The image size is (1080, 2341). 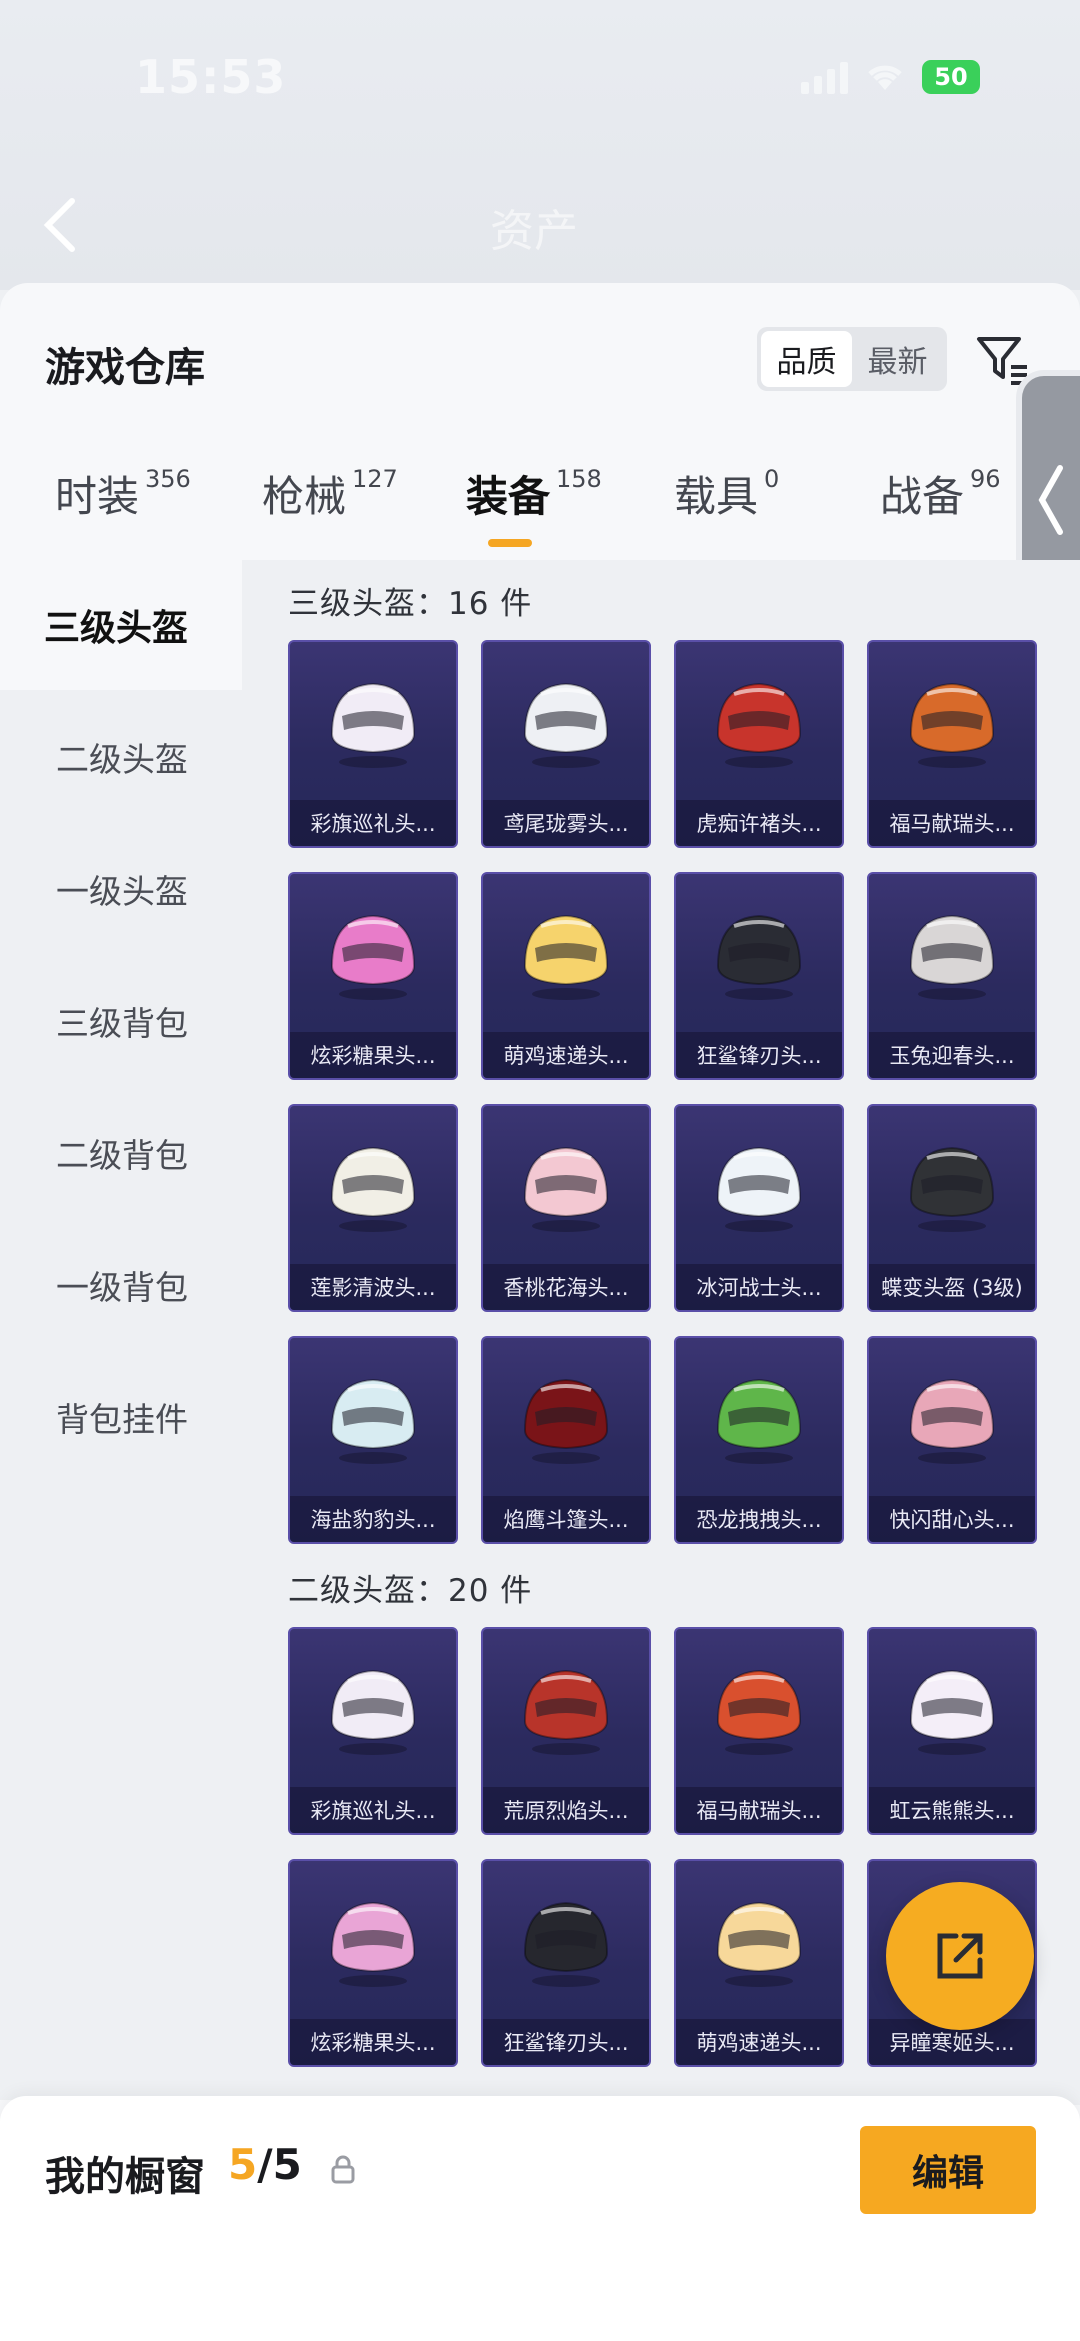 I want to click on category-tabs: 时装 356 枪械 127 装备 158 载具 0 战备 96, so click(x=508, y=508).